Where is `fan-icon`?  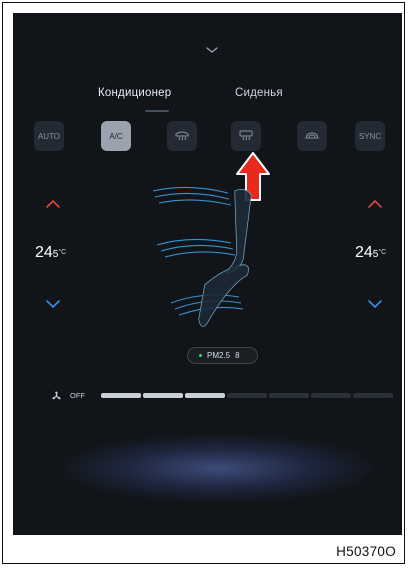 fan-icon is located at coordinates (56, 395).